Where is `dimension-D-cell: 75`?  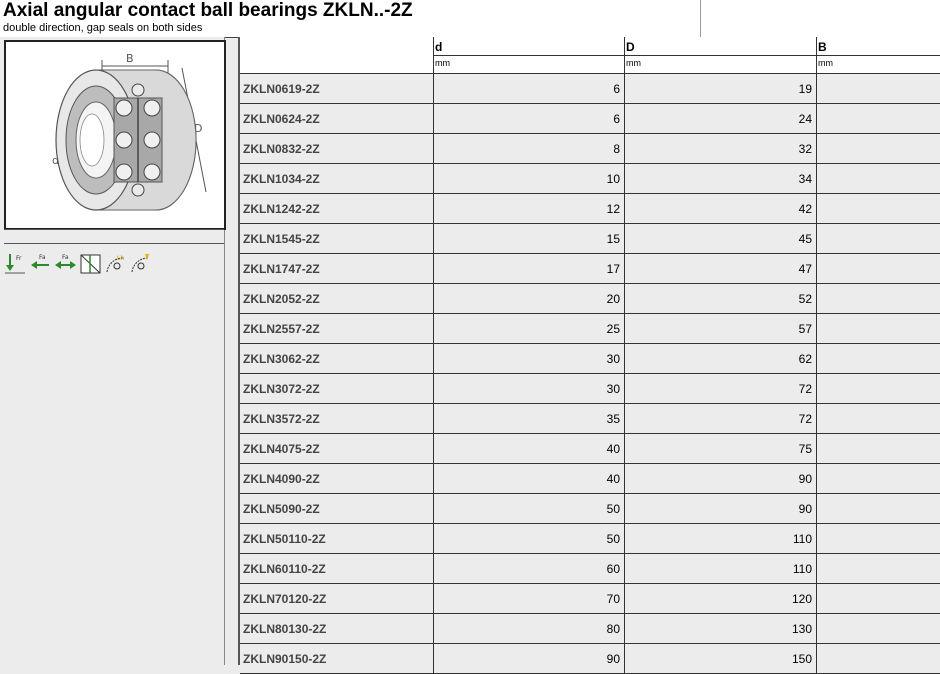
dimension-D-cell: 75 is located at coordinates (721, 449).